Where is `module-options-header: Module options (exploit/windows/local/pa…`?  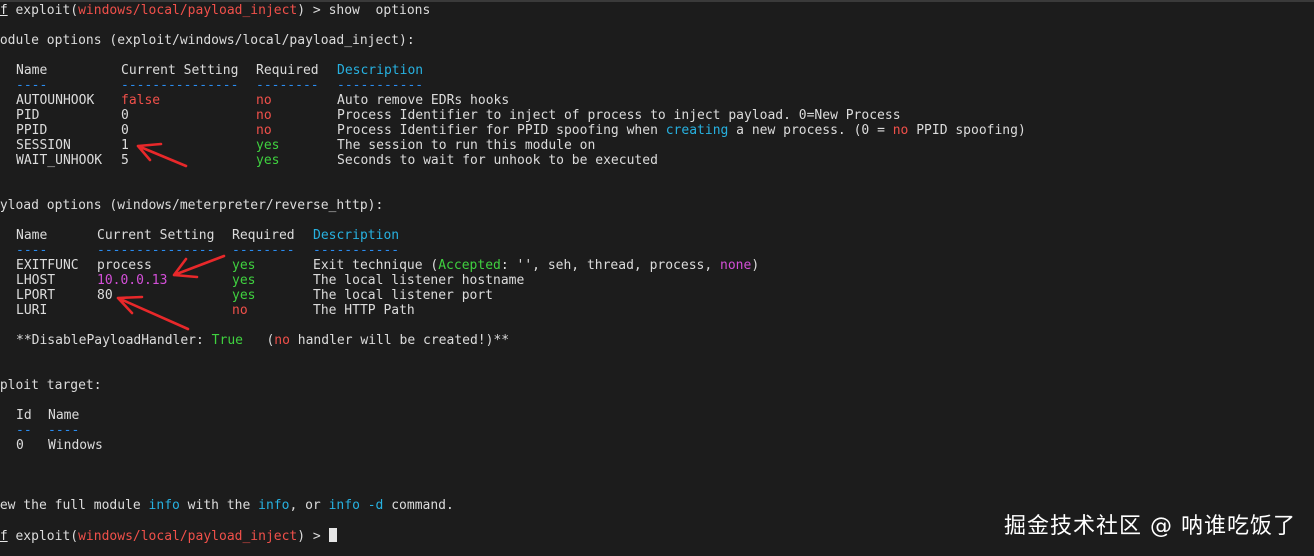
module-options-header: Module options (exploit/windows/local/pa… is located at coordinates (207, 40).